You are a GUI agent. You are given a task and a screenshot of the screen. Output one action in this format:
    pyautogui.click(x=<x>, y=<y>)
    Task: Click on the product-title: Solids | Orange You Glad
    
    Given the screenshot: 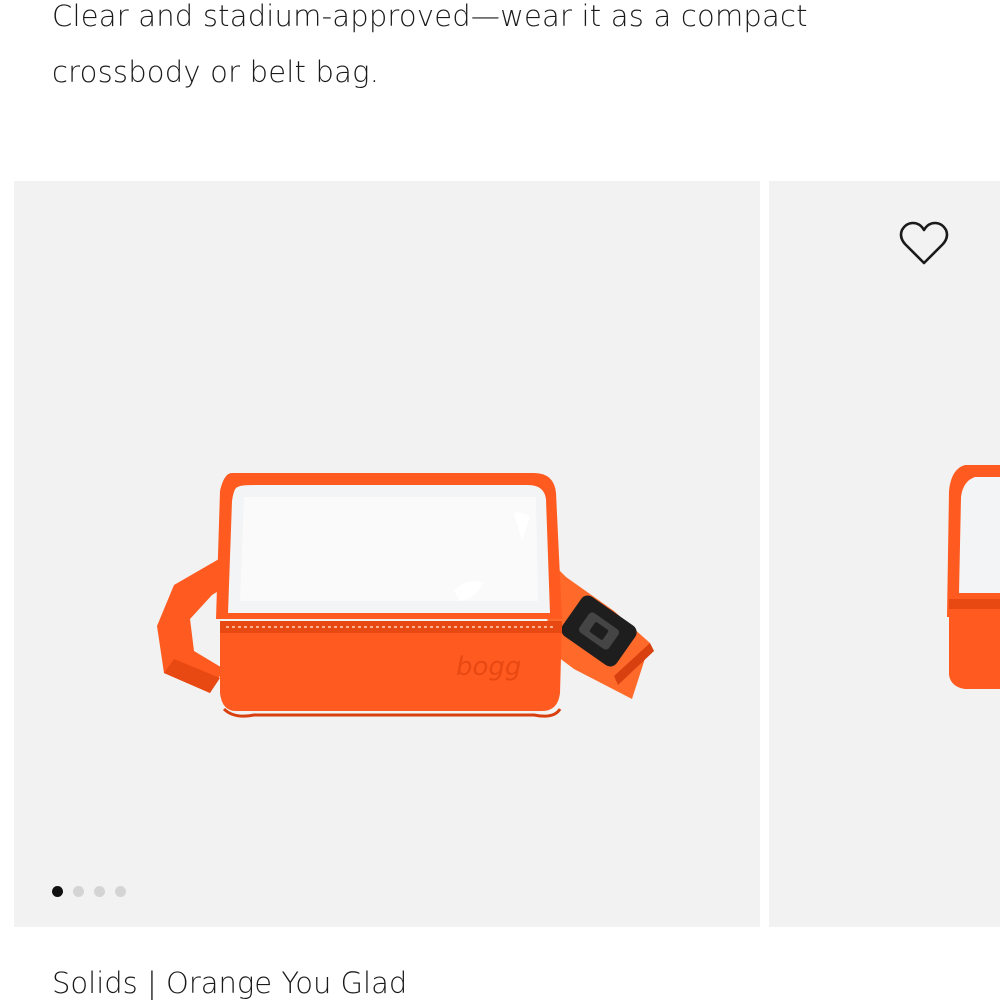 What is the action you would take?
    pyautogui.click(x=229, y=983)
    